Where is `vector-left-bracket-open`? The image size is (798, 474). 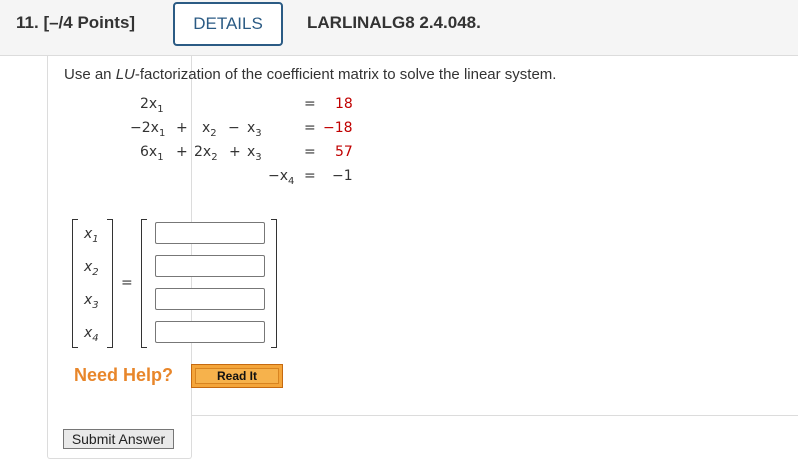
vector-left-bracket-open is located at coordinates (75, 283).